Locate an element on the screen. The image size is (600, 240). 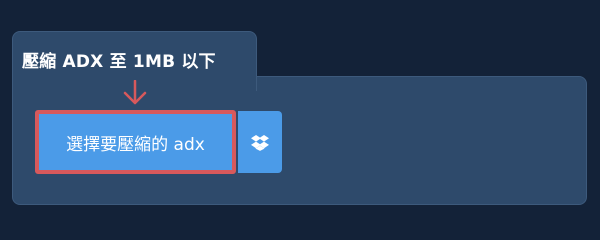
upload-button-group: 選擇要壓縮的 adx is located at coordinates (158, 142).